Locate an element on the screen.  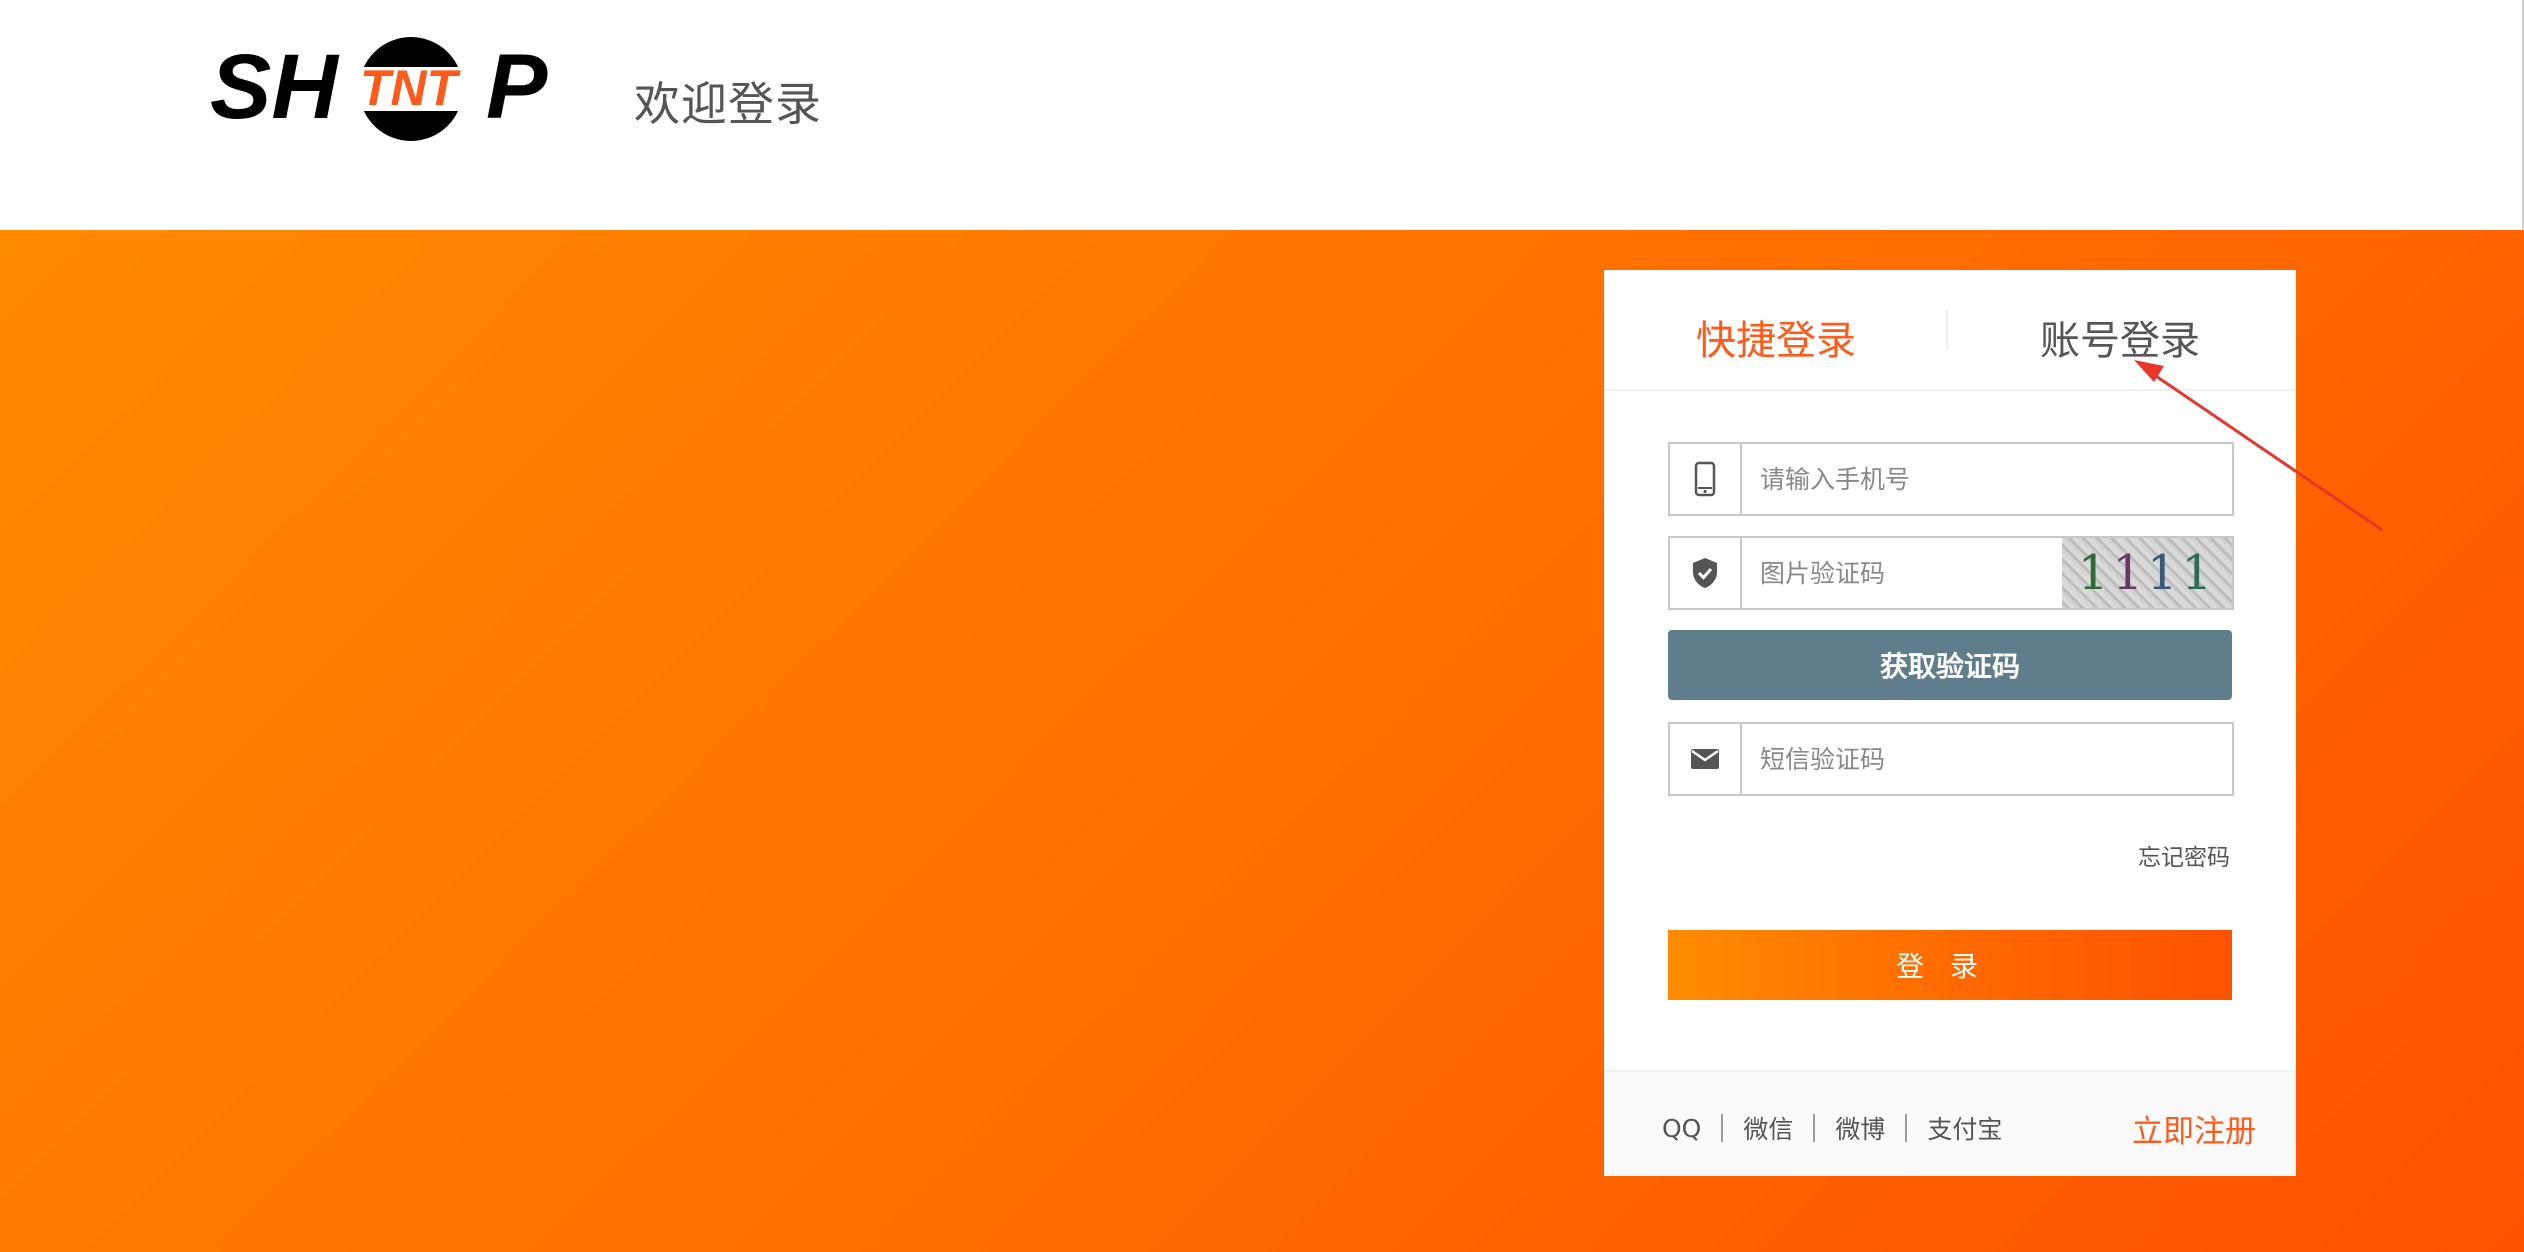
shield-check-icon is located at coordinates (1706, 573).